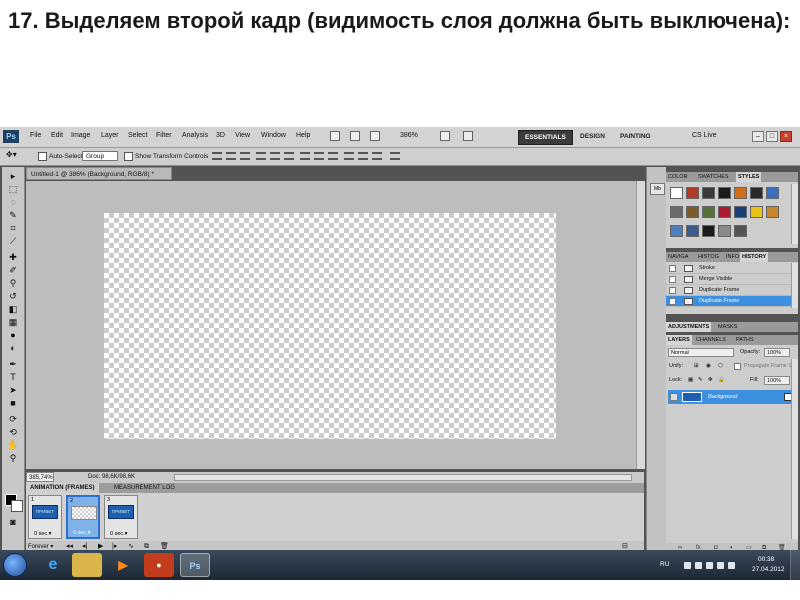  I want to click on menu-view: View, so click(242, 135).